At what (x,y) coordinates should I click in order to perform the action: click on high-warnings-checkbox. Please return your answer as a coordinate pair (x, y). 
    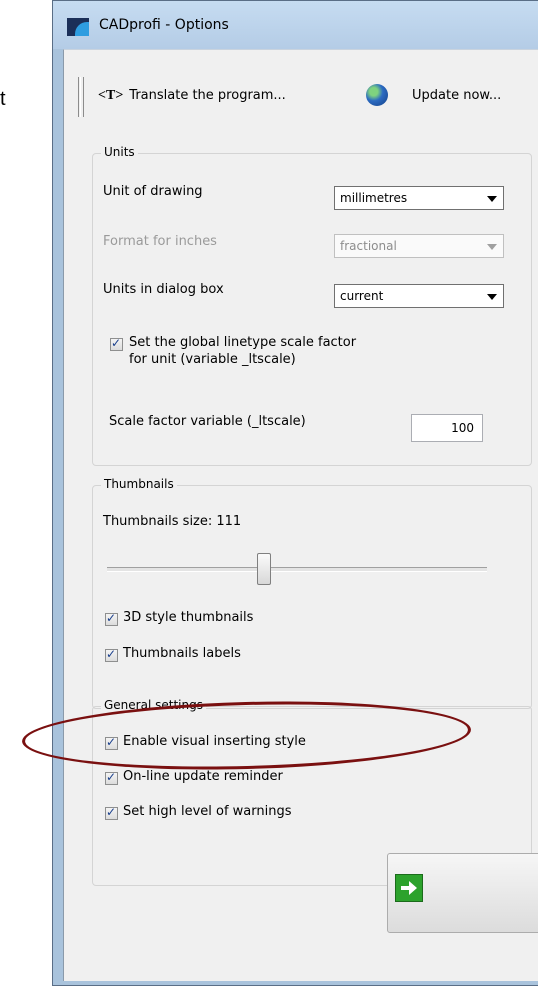
    Looking at the image, I should click on (111, 812).